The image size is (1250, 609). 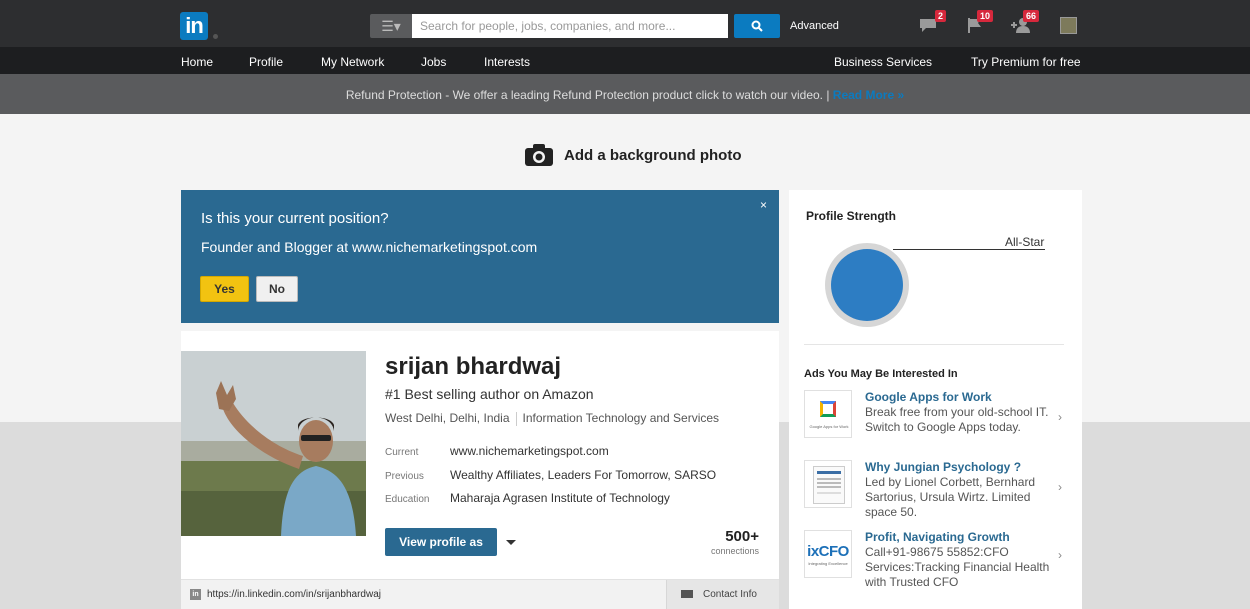 I want to click on view-profile-as-button: View profile as, so click(x=441, y=542).